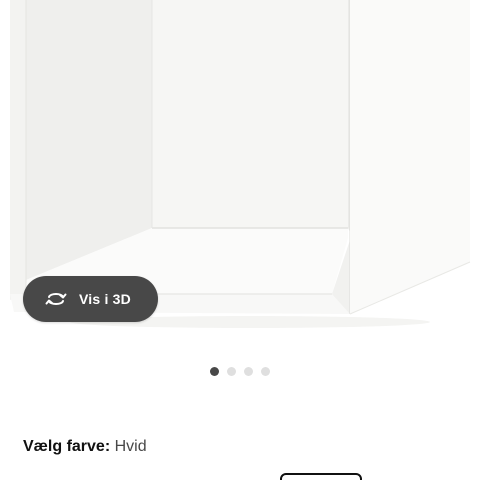  Describe the element at coordinates (56, 299) in the screenshot. I see `rotate-3d-icon` at that location.